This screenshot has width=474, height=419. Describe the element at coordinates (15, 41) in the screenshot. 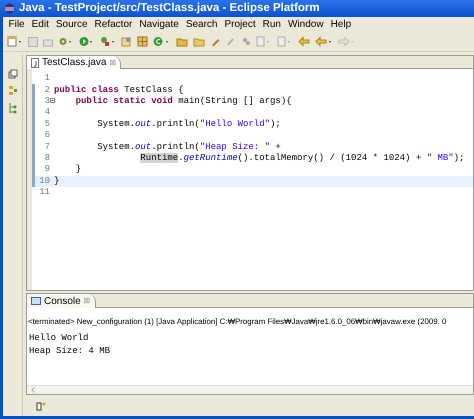

I see `new-file-icon` at that location.